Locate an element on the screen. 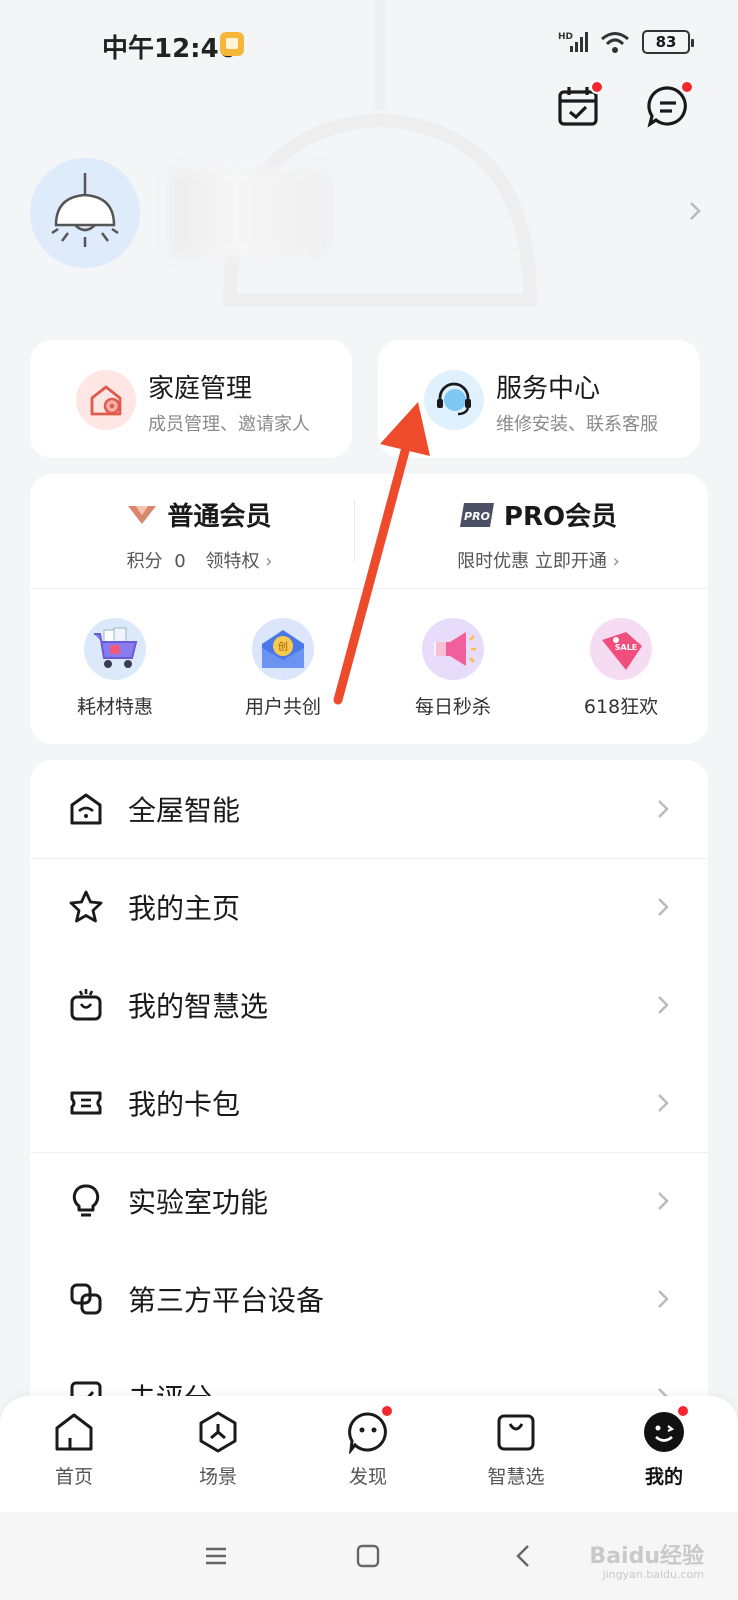 This screenshot has height=1600, width=738. menu-item-homepage: 我的主页 is located at coordinates (369, 907).